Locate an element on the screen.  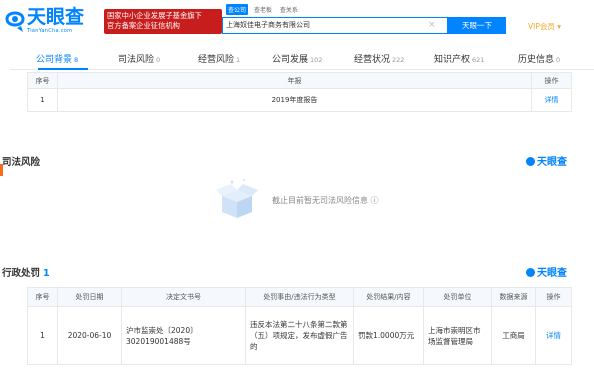
tab-count: 222 is located at coordinates (398, 60).